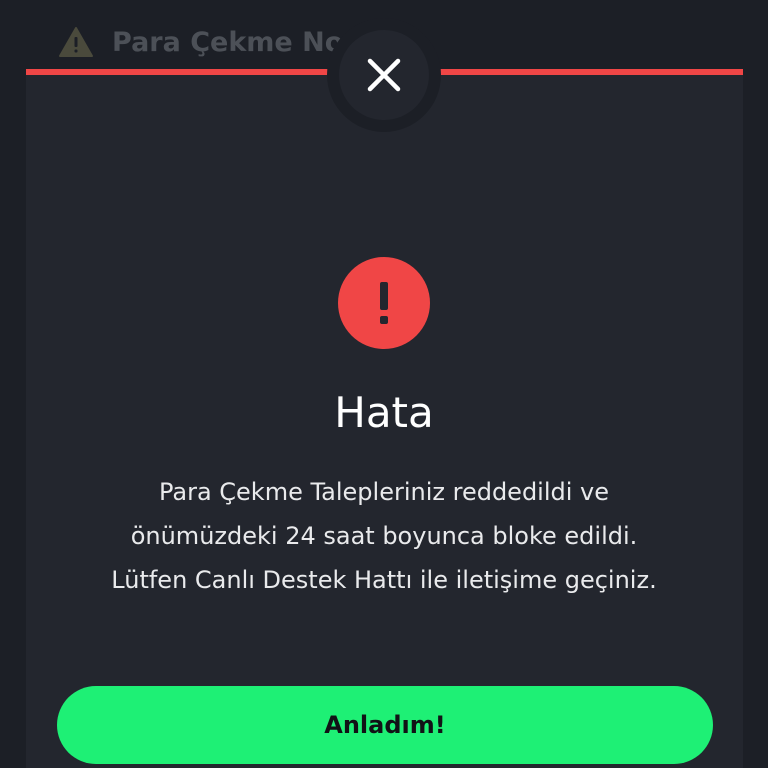 The image size is (768, 768). I want to click on confirm-button: Anladım!, so click(385, 725).